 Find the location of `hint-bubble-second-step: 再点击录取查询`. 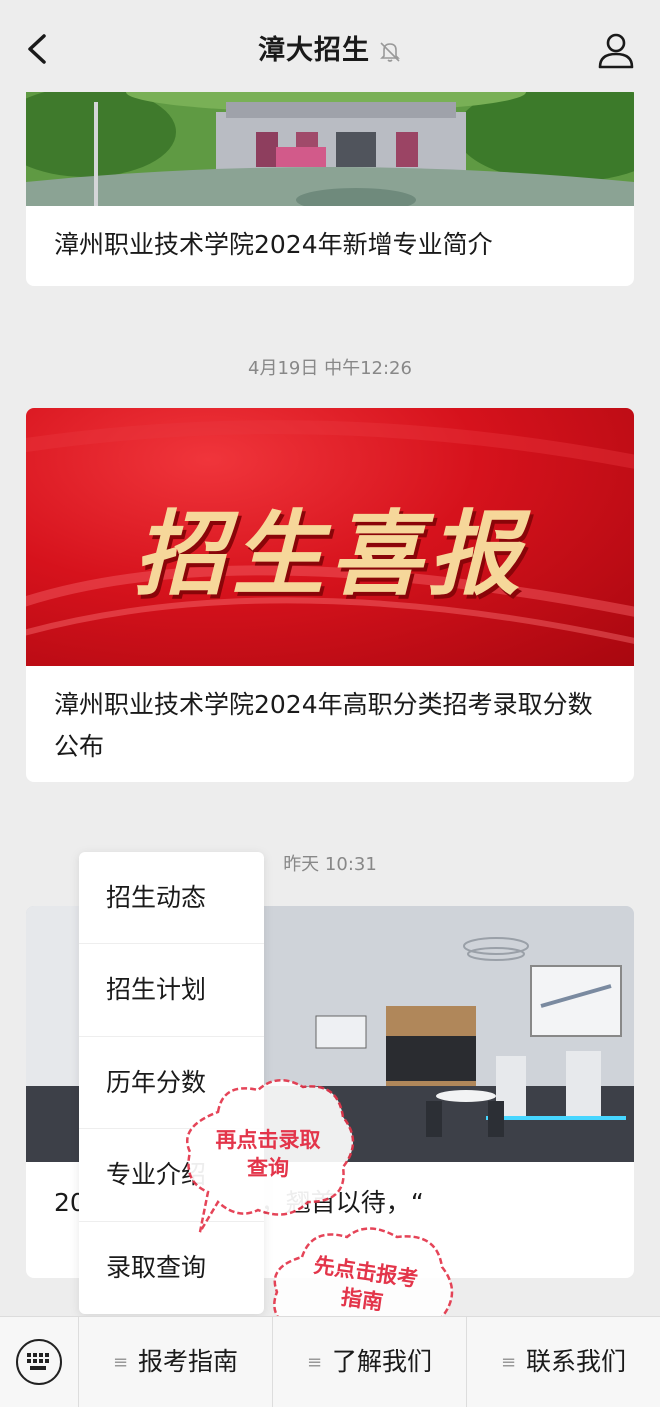

hint-bubble-second-step: 再点击录取查询 is located at coordinates (269, 1157).